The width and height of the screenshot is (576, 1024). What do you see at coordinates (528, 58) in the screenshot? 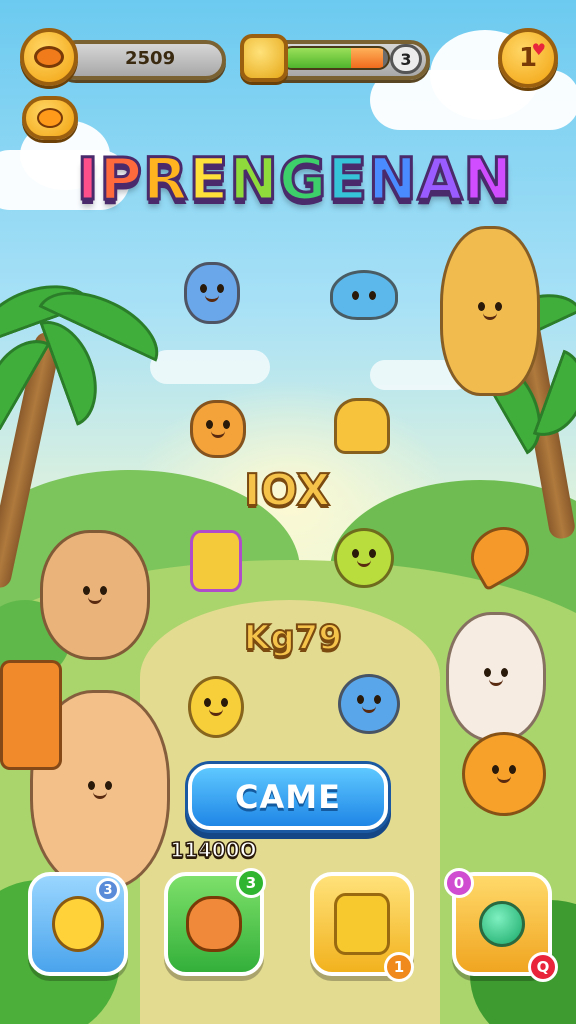
I see `lives-button: 1 ♥` at bounding box center [528, 58].